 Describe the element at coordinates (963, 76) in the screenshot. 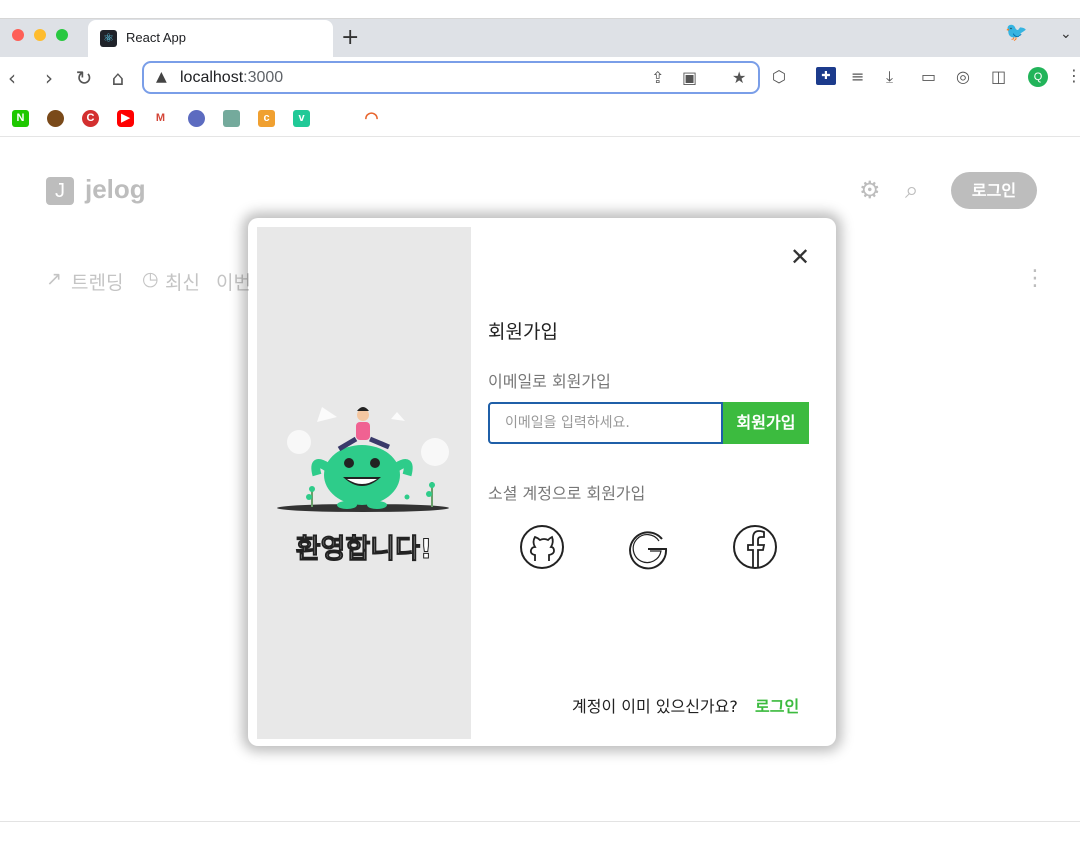

I see `screenshot-icon: ◎` at that location.